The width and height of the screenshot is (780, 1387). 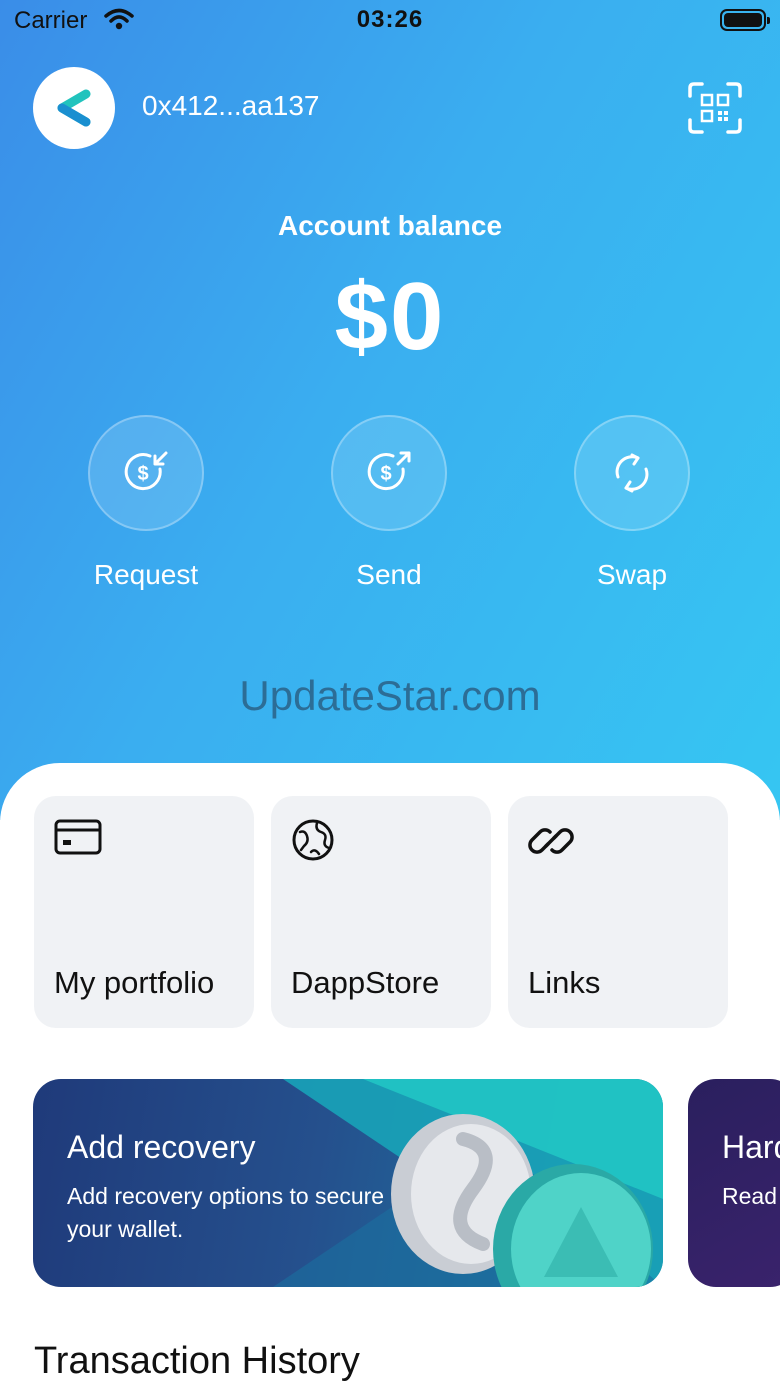 What do you see at coordinates (161, 1147) in the screenshot?
I see `banner-title: Add recovery` at bounding box center [161, 1147].